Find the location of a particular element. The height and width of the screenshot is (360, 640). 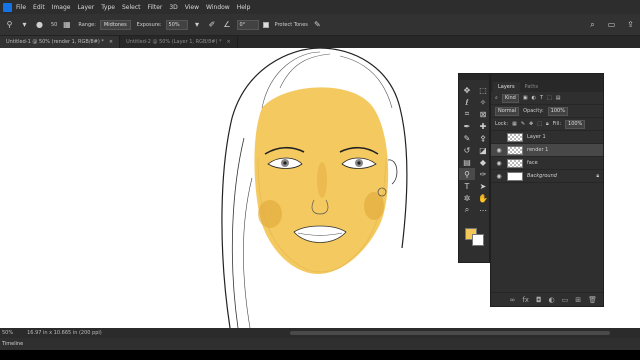

adjustment-filter-icon: ◐ is located at coordinates (534, 98).